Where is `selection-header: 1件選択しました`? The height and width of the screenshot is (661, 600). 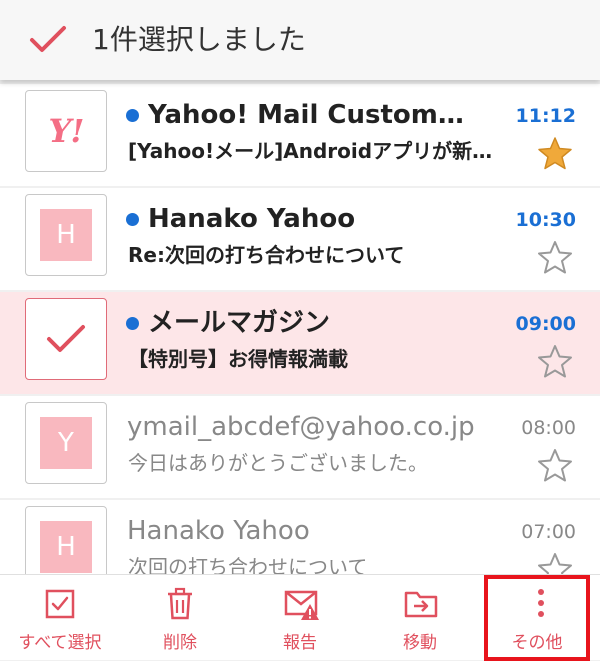 selection-header: 1件選択しました is located at coordinates (300, 40).